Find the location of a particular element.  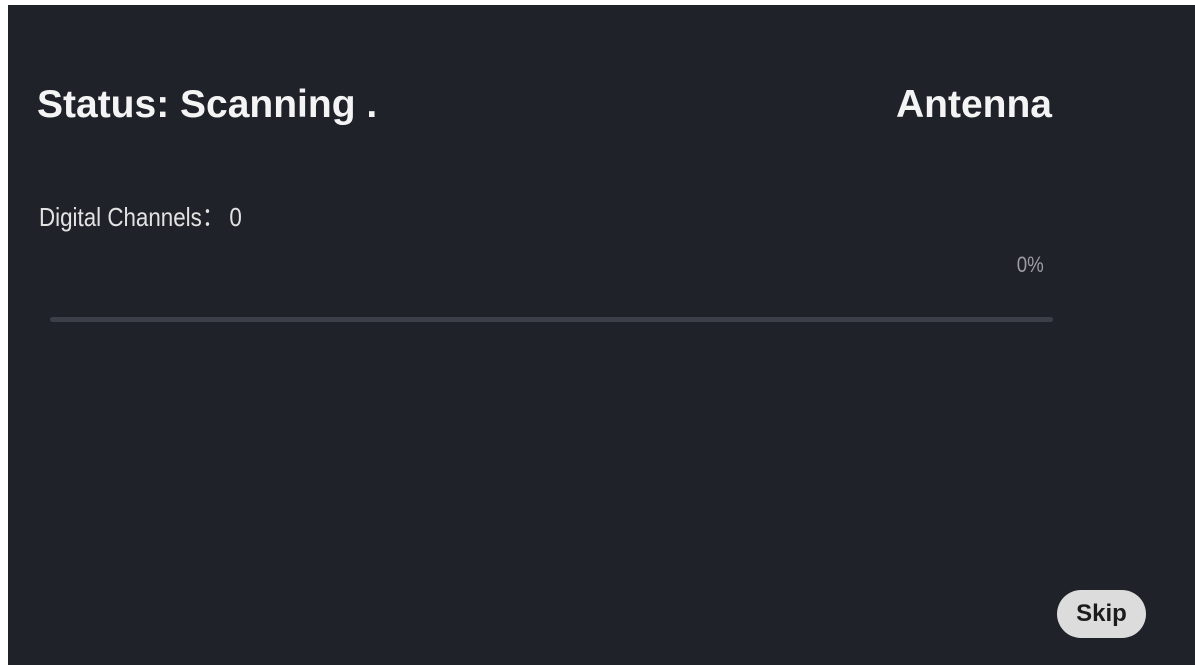

signal-source-label: Antenna is located at coordinates (974, 104).